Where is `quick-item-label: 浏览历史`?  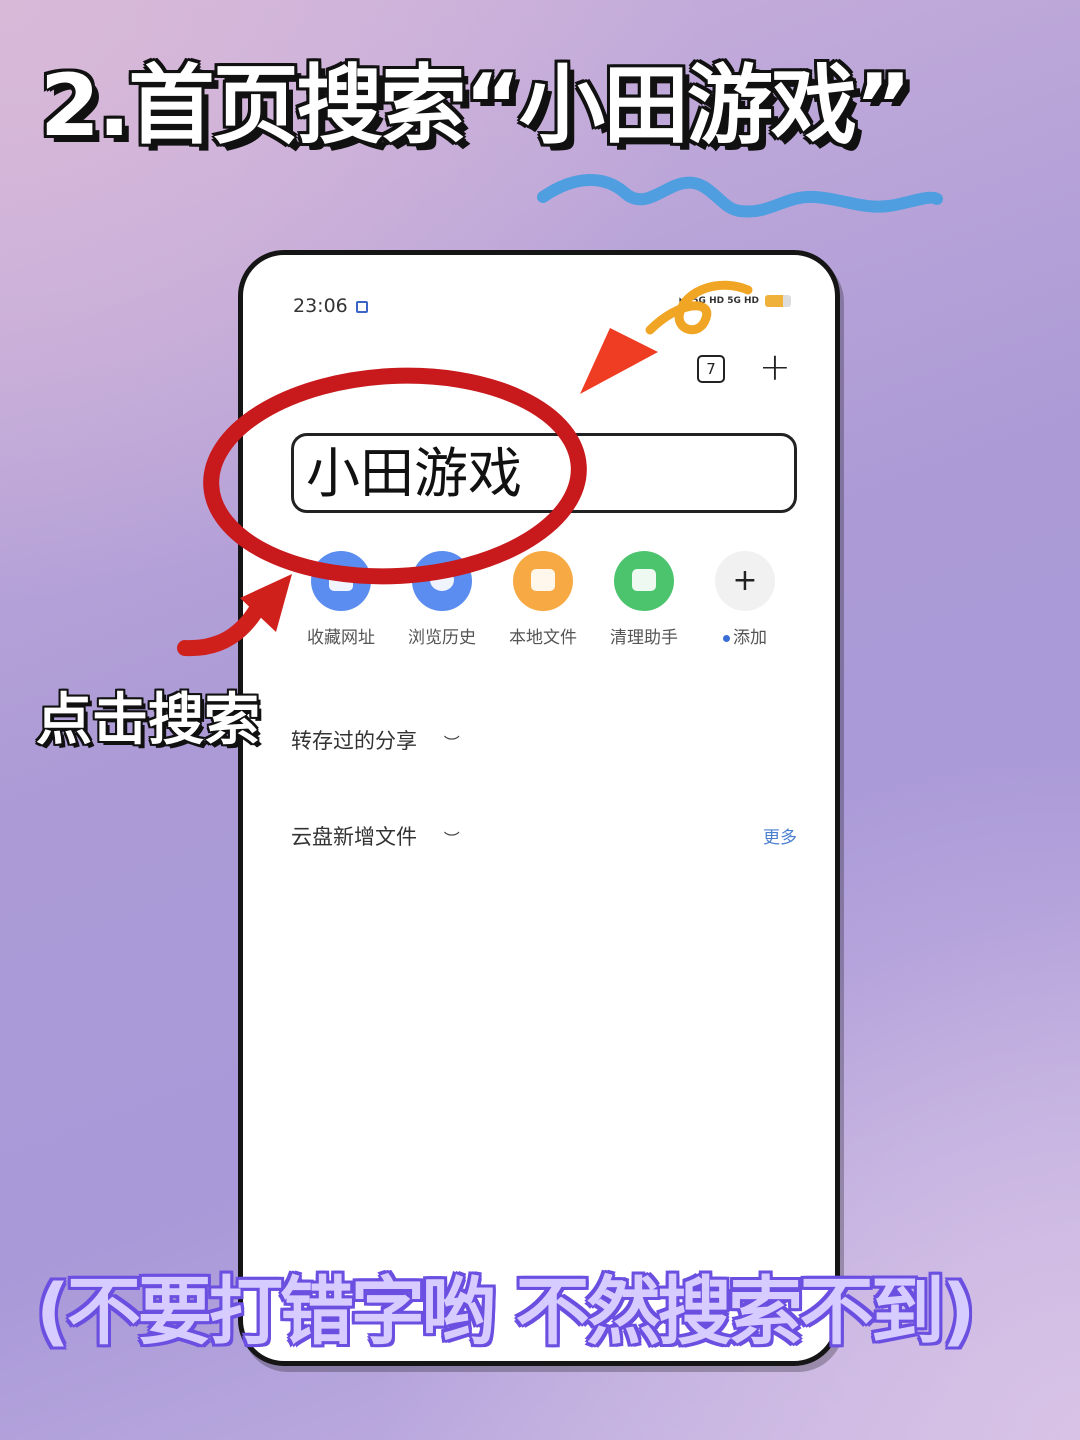
quick-item-label: 浏览历史 is located at coordinates (442, 638).